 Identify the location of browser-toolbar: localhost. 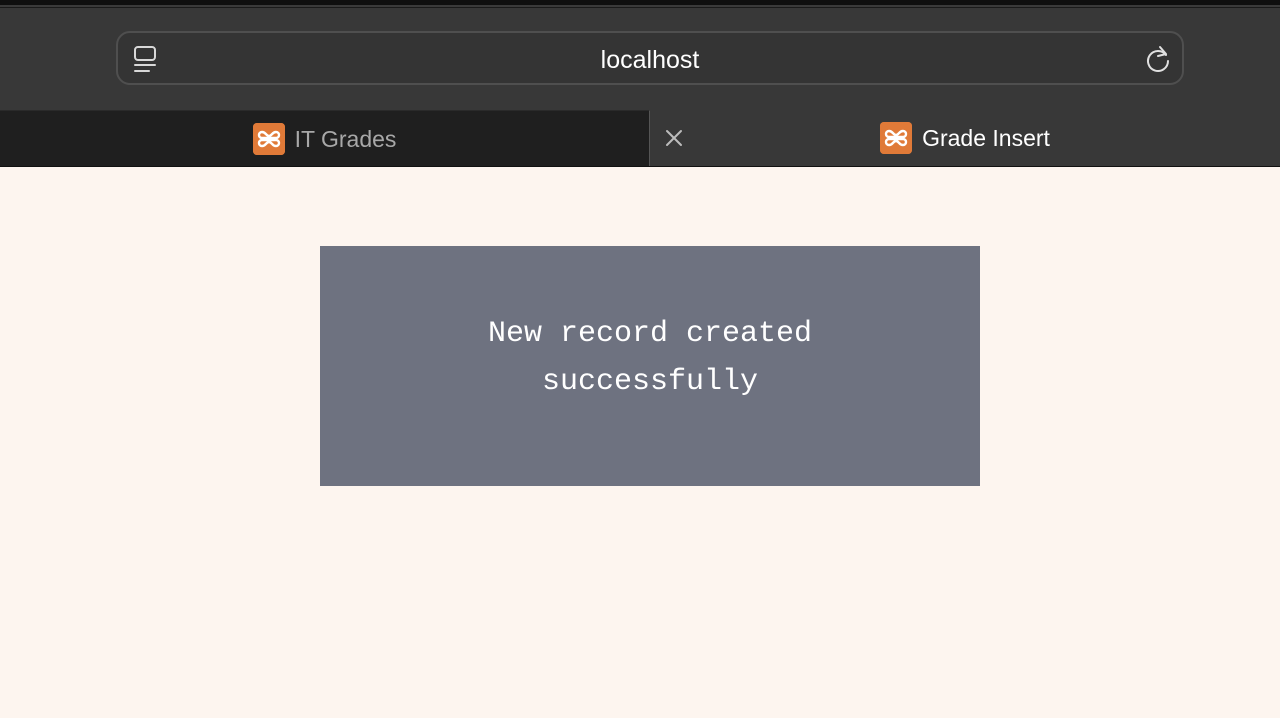
(640, 59).